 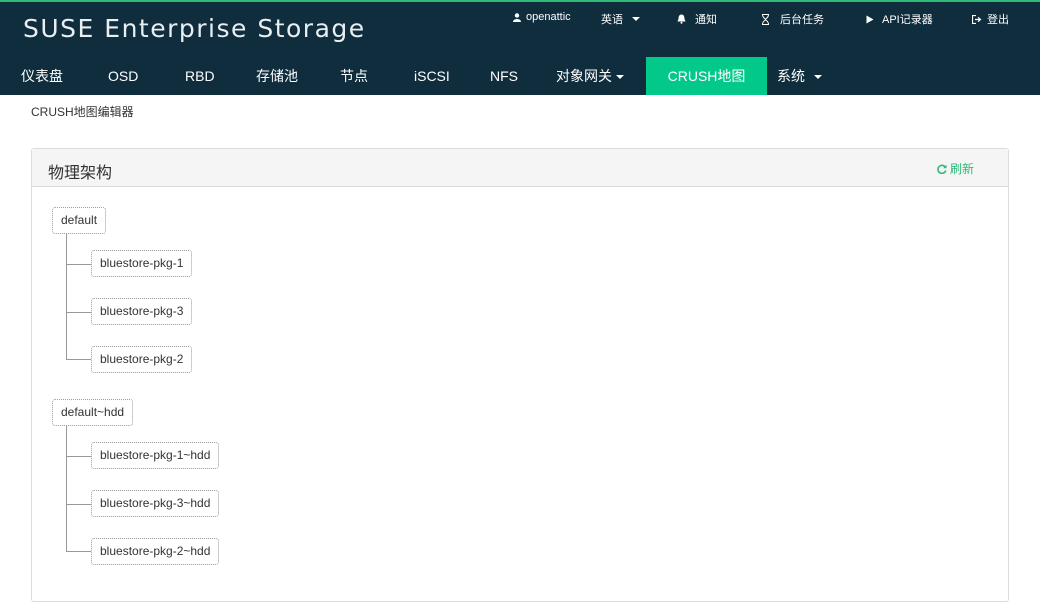 I want to click on breadcrumb: CRUSH地图编辑器, so click(x=82, y=112).